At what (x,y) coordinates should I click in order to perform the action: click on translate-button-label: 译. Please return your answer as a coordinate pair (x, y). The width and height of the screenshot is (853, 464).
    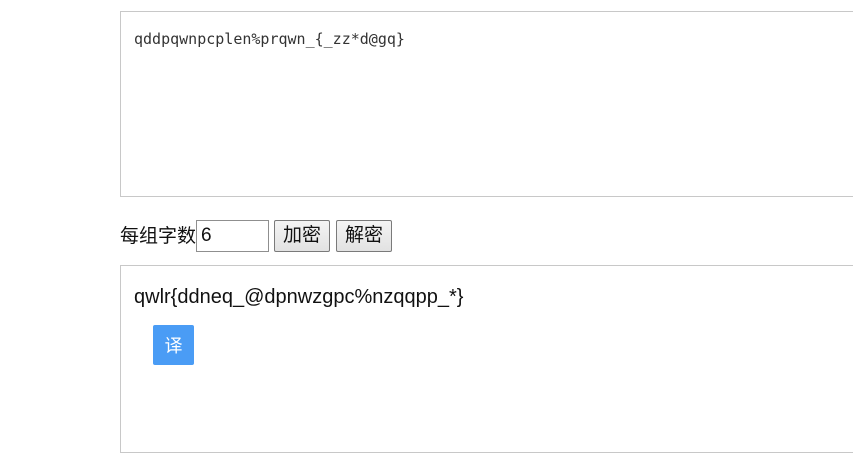
    Looking at the image, I should click on (173, 346).